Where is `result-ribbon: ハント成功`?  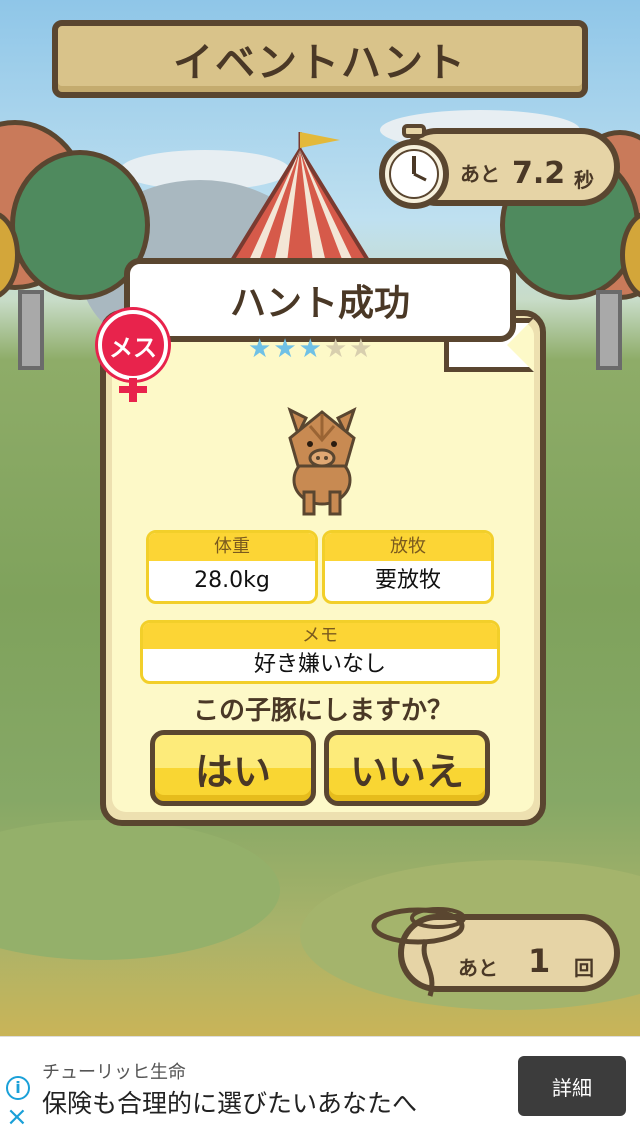 result-ribbon: ハント成功 is located at coordinates (320, 300).